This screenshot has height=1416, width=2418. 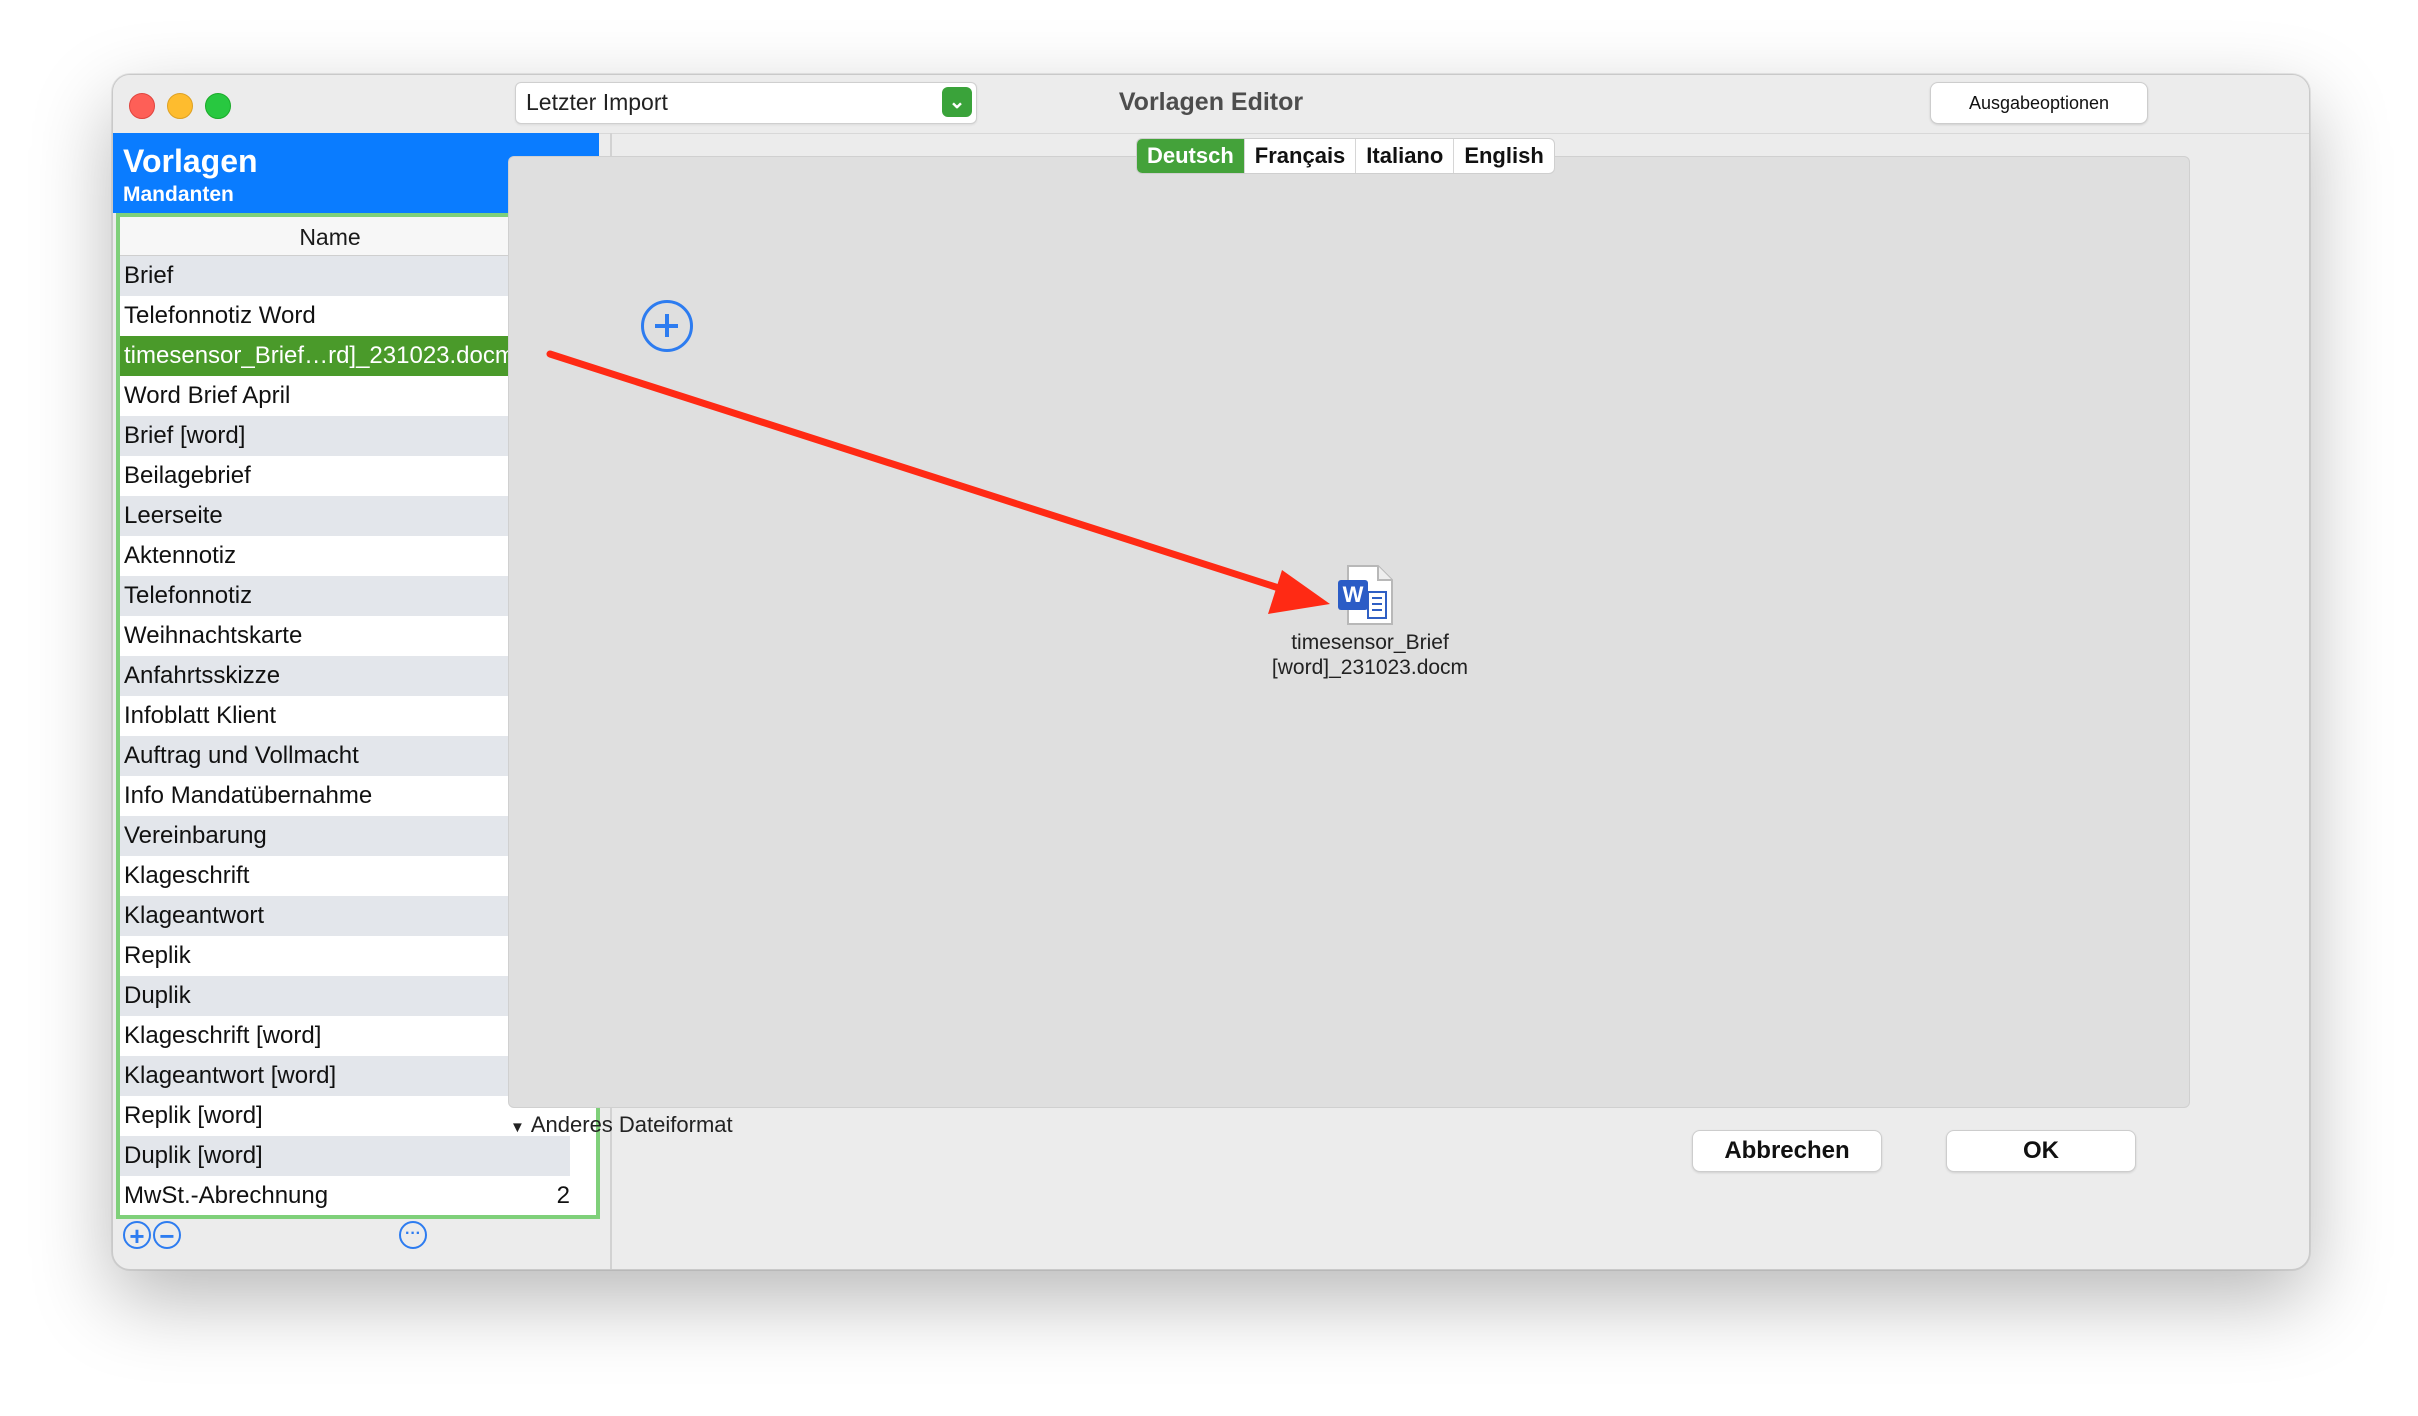 What do you see at coordinates (1503, 156) in the screenshot?
I see `tab-language: English` at bounding box center [1503, 156].